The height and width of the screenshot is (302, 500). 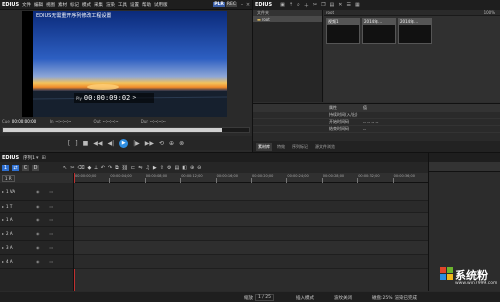 I want to click on mode-c-icon: C, so click(x=25, y=167).